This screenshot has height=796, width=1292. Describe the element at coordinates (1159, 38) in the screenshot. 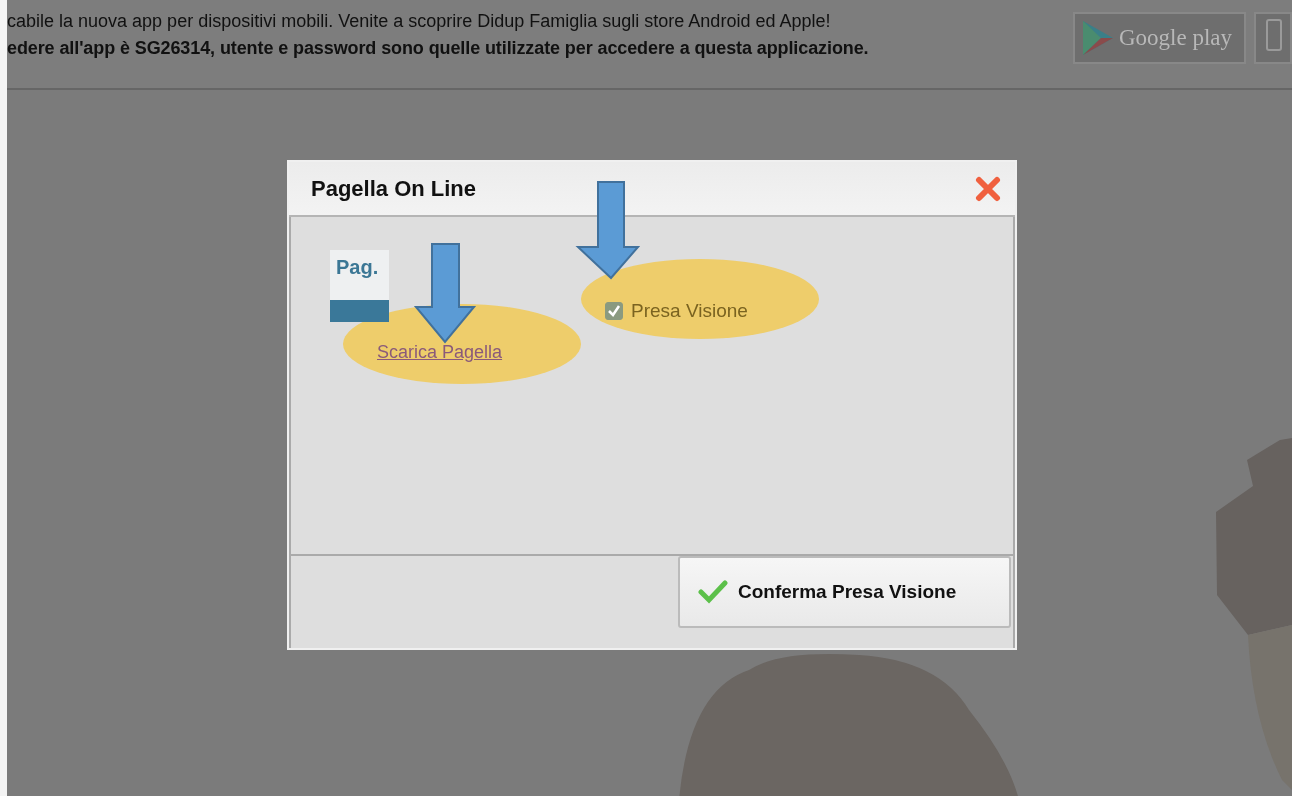

I see `google-play-badge: Google play` at that location.